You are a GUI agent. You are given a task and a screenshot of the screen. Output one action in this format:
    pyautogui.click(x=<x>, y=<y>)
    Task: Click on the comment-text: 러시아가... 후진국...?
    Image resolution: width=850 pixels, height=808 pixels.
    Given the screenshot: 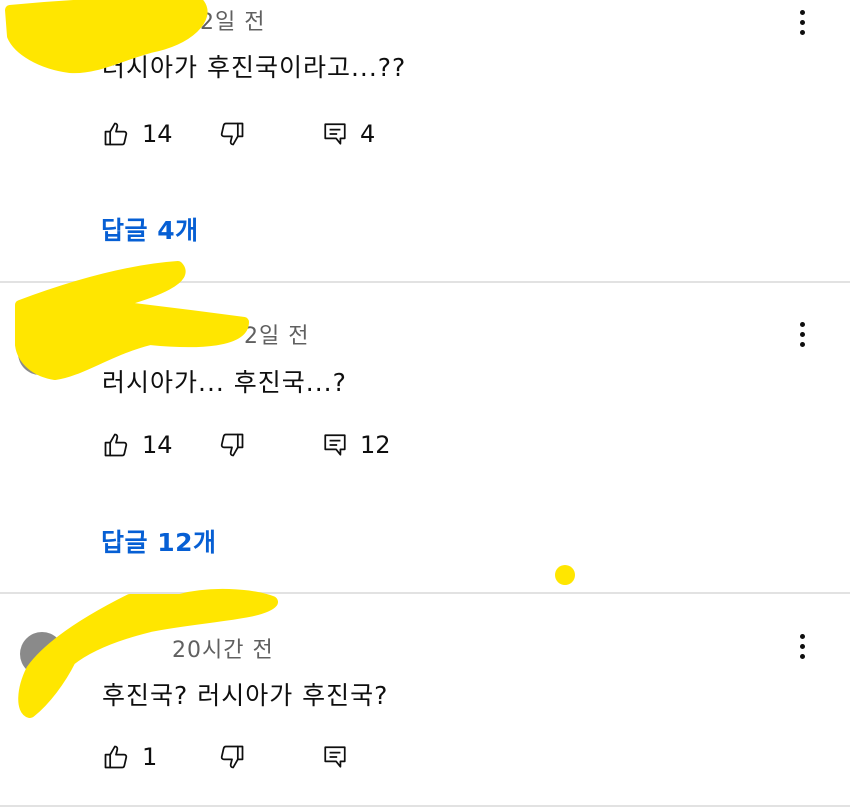 What is the action you would take?
    pyautogui.click(x=224, y=382)
    